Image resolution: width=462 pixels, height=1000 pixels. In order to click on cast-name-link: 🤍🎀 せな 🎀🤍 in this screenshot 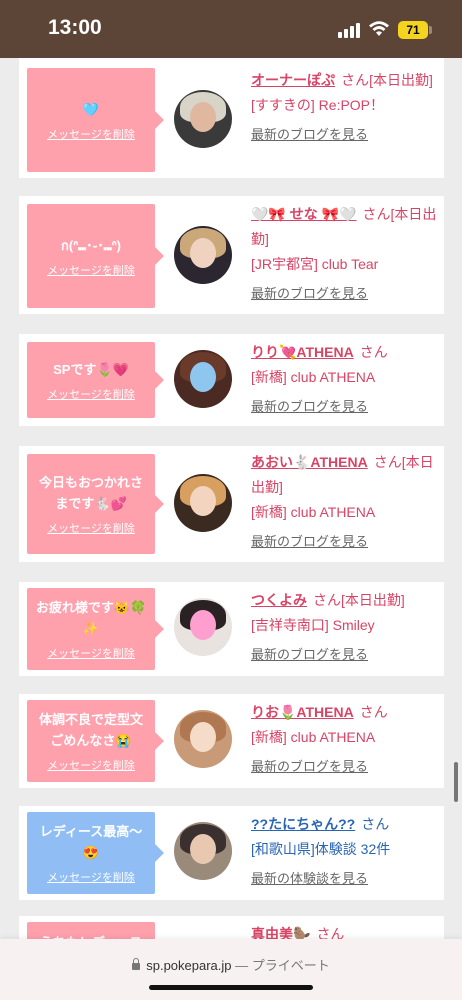, I will do `click(304, 214)`.